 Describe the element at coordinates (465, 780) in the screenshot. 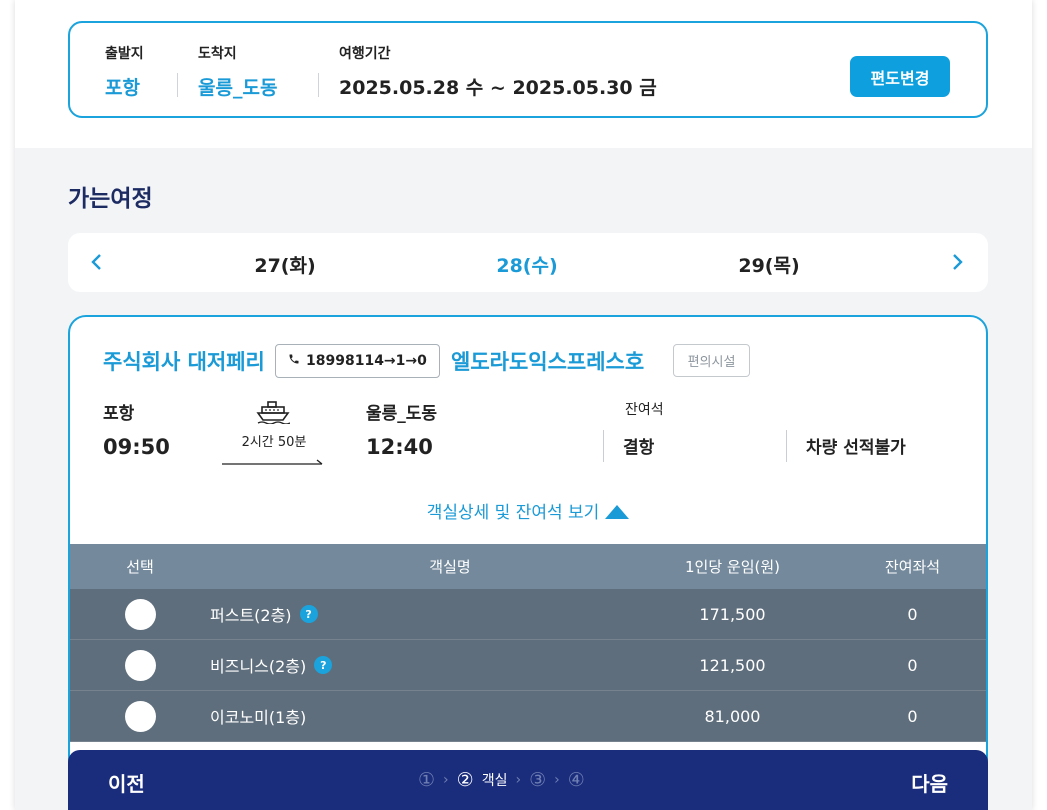

I see `step-2-current: ②` at that location.